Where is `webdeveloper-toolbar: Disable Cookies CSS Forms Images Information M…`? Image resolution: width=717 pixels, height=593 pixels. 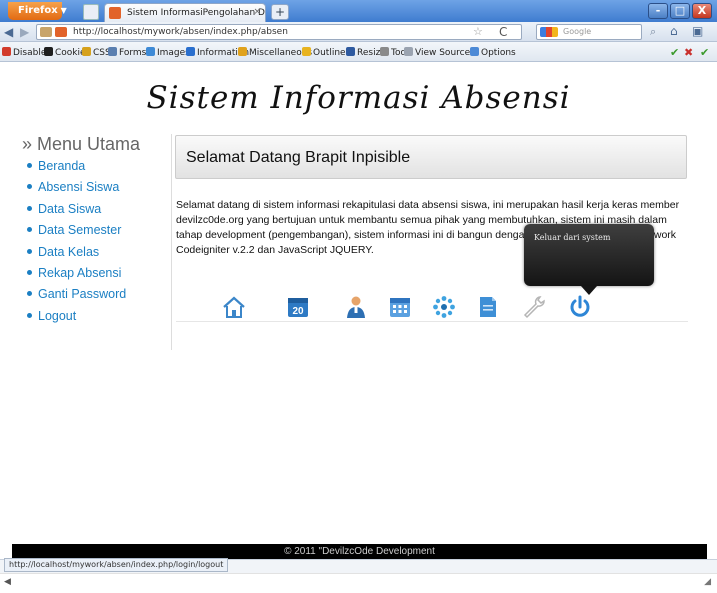
webdeveloper-toolbar: Disable Cookies CSS Forms Images Information M… is located at coordinates (358, 52).